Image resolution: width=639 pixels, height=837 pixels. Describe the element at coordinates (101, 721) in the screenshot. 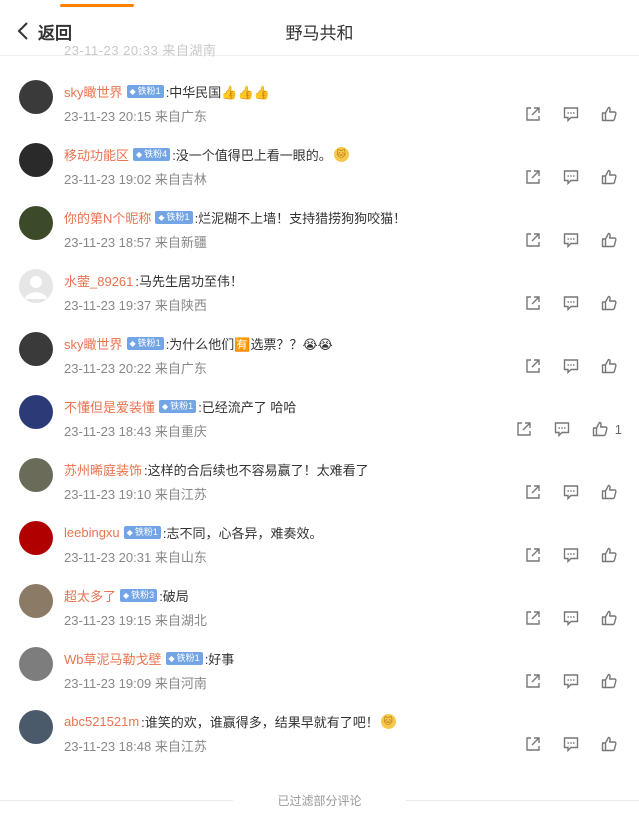

I see `username-link: abc521521m` at that location.